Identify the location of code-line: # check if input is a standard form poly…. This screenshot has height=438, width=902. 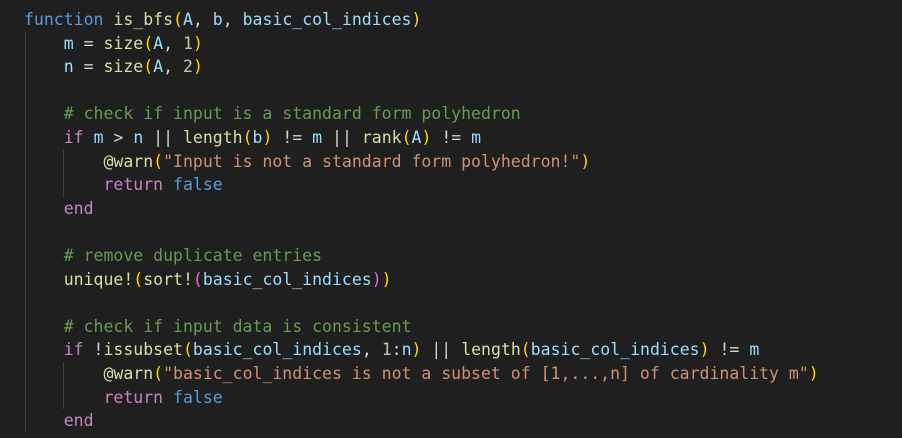
(272, 114).